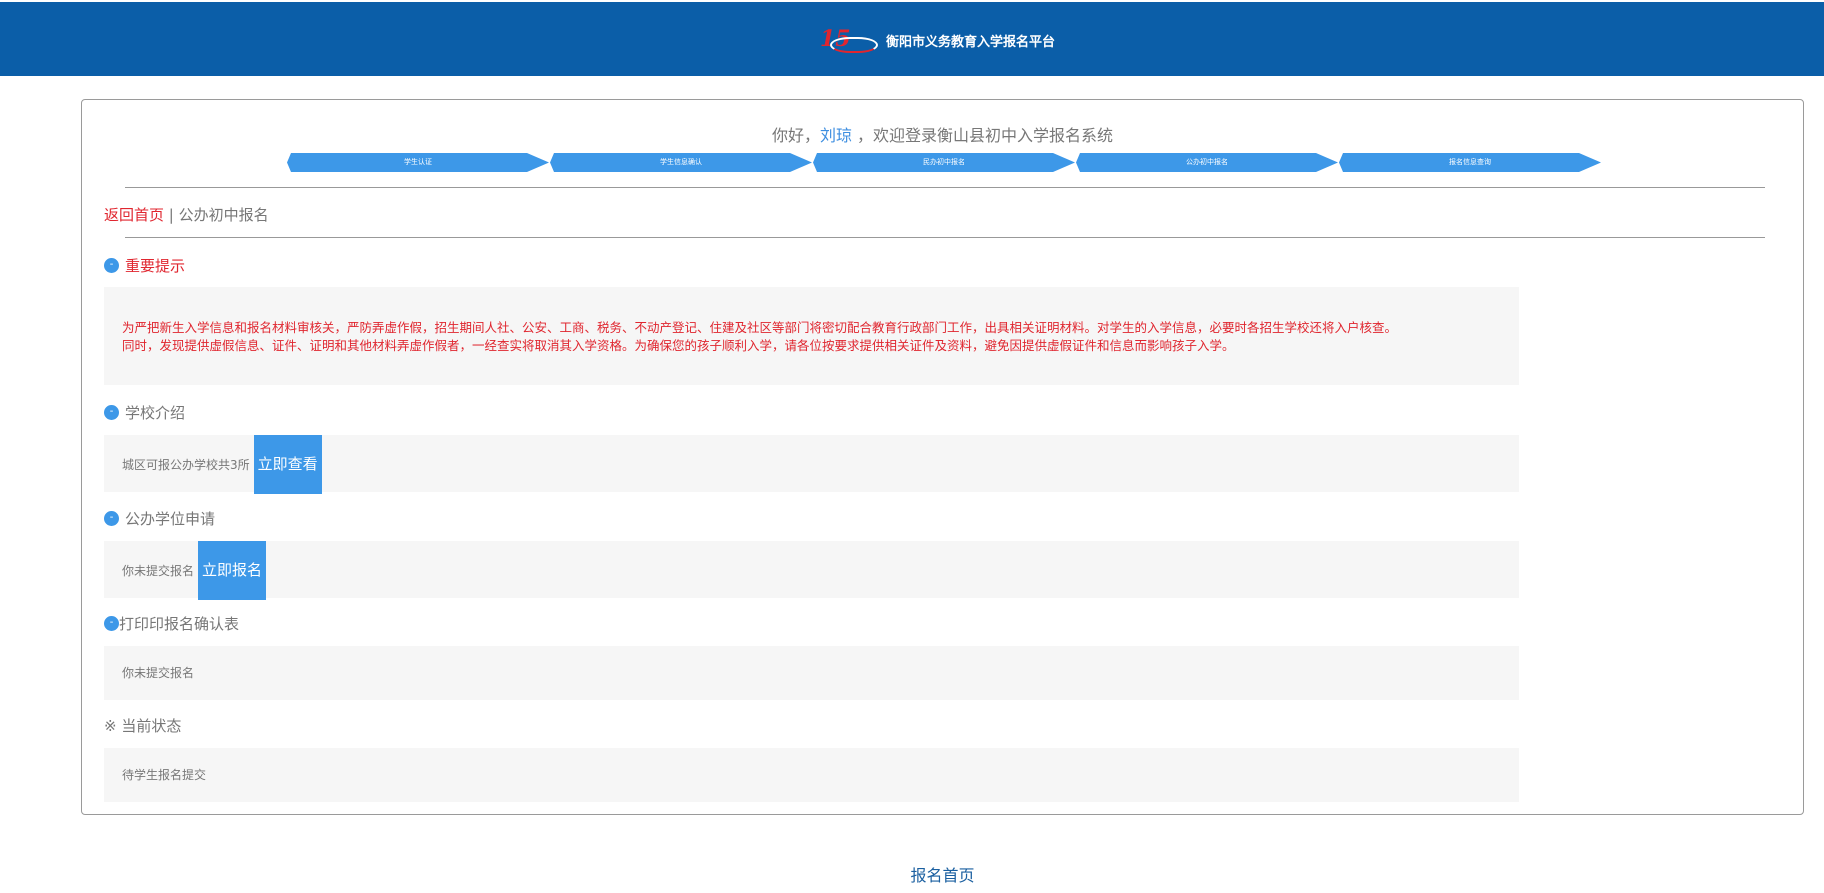 The image size is (1824, 893). I want to click on welcome-message: 你好，刘琼 ，欢迎登录衡山县初中入学报名系统, so click(942, 134).